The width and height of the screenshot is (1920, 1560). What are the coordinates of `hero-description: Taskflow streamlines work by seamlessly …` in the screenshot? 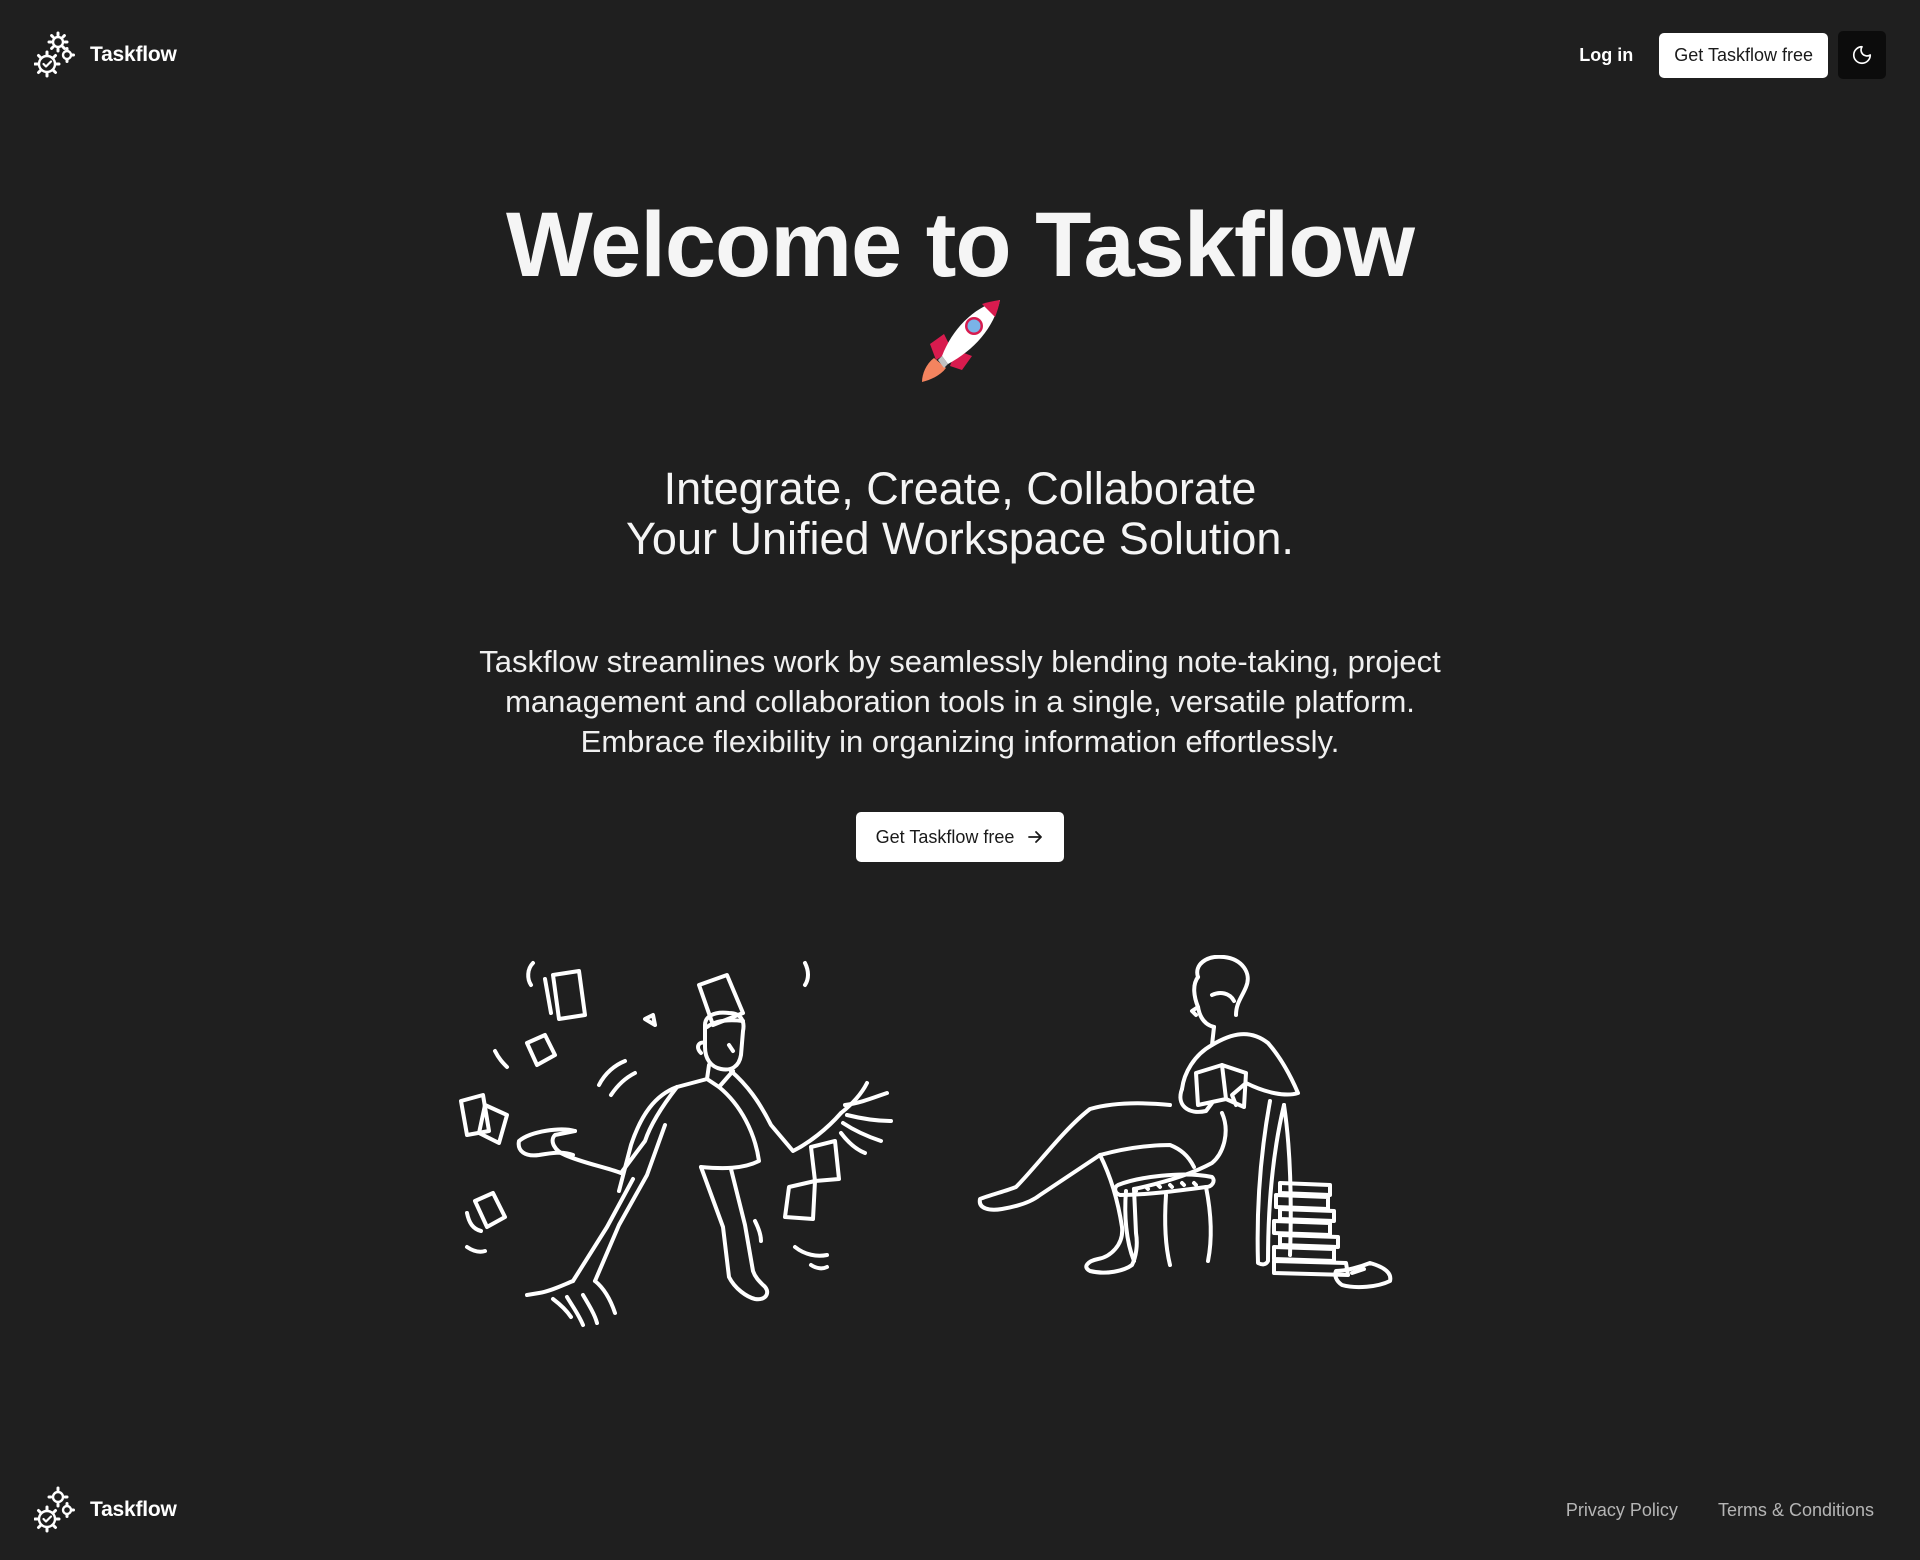 It's located at (960, 701).